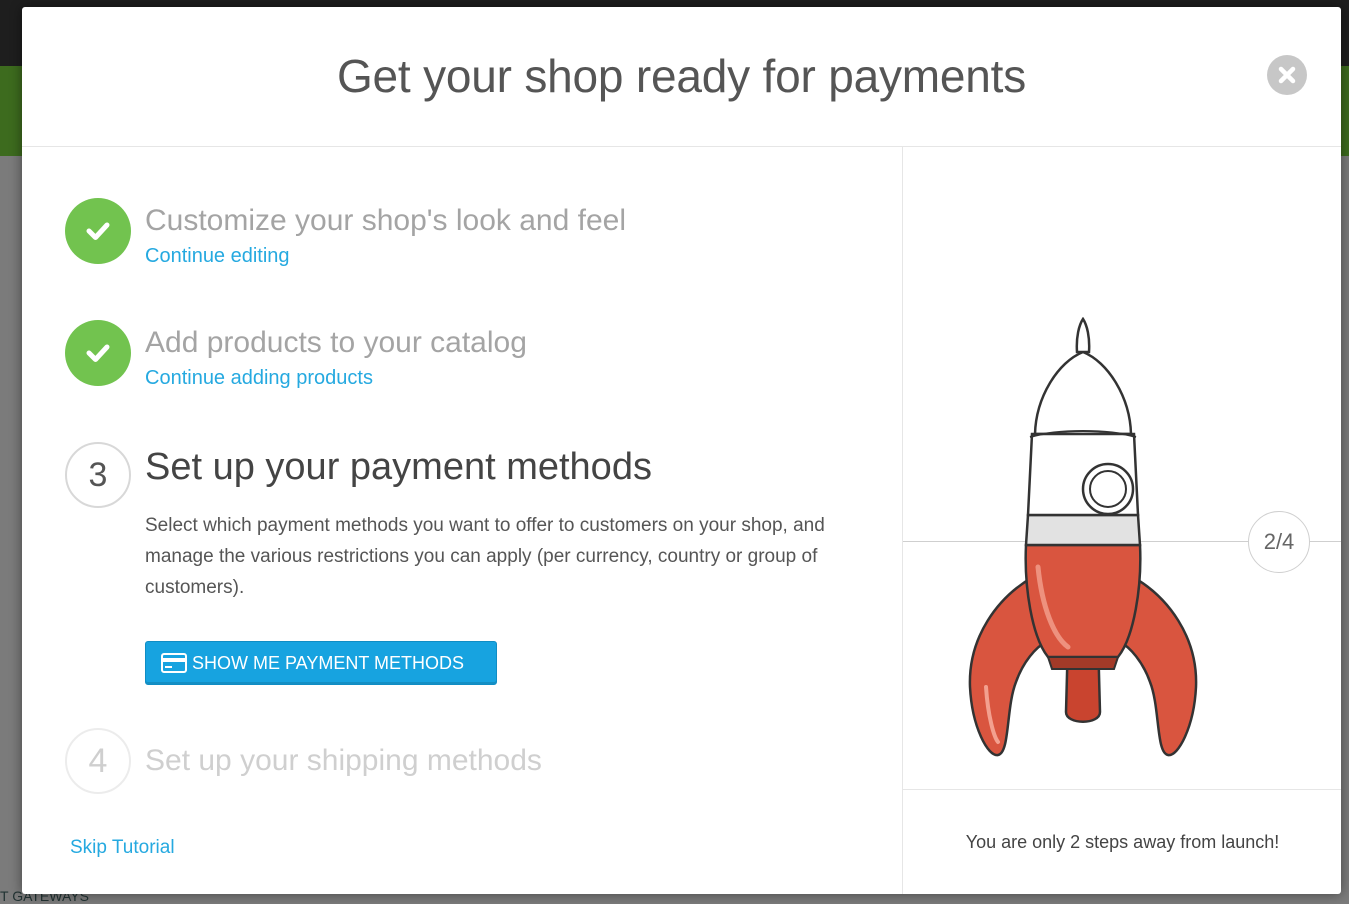 The width and height of the screenshot is (1349, 904). I want to click on step-3-number: 3, so click(98, 474).